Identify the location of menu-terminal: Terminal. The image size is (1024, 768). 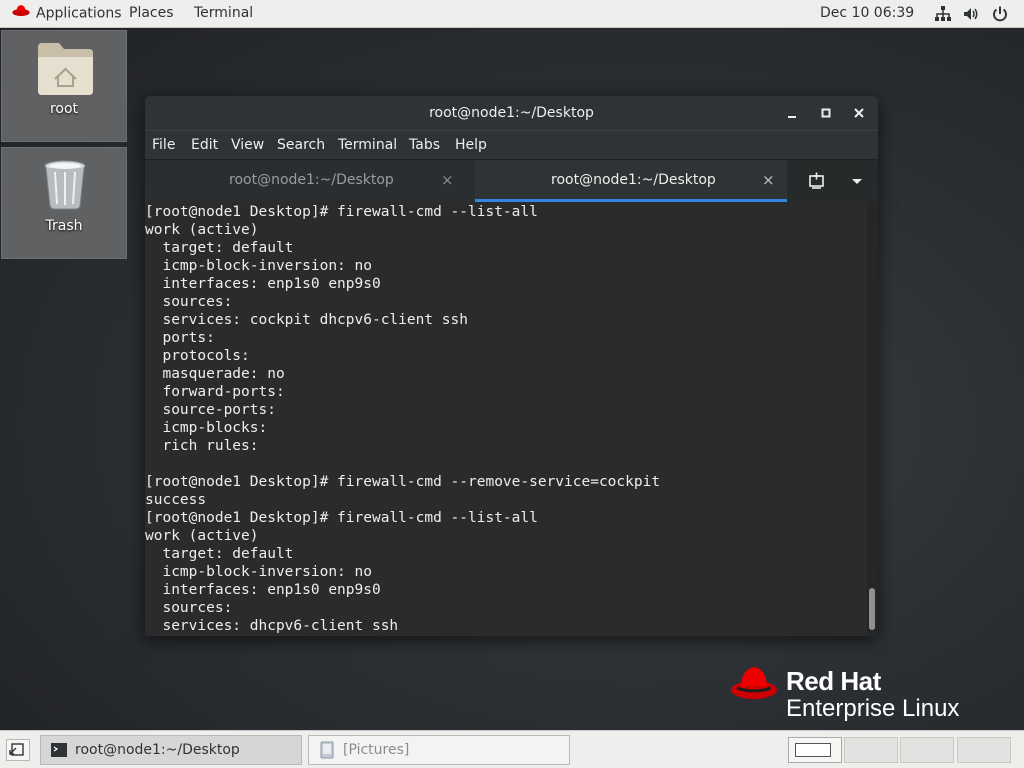
(367, 145).